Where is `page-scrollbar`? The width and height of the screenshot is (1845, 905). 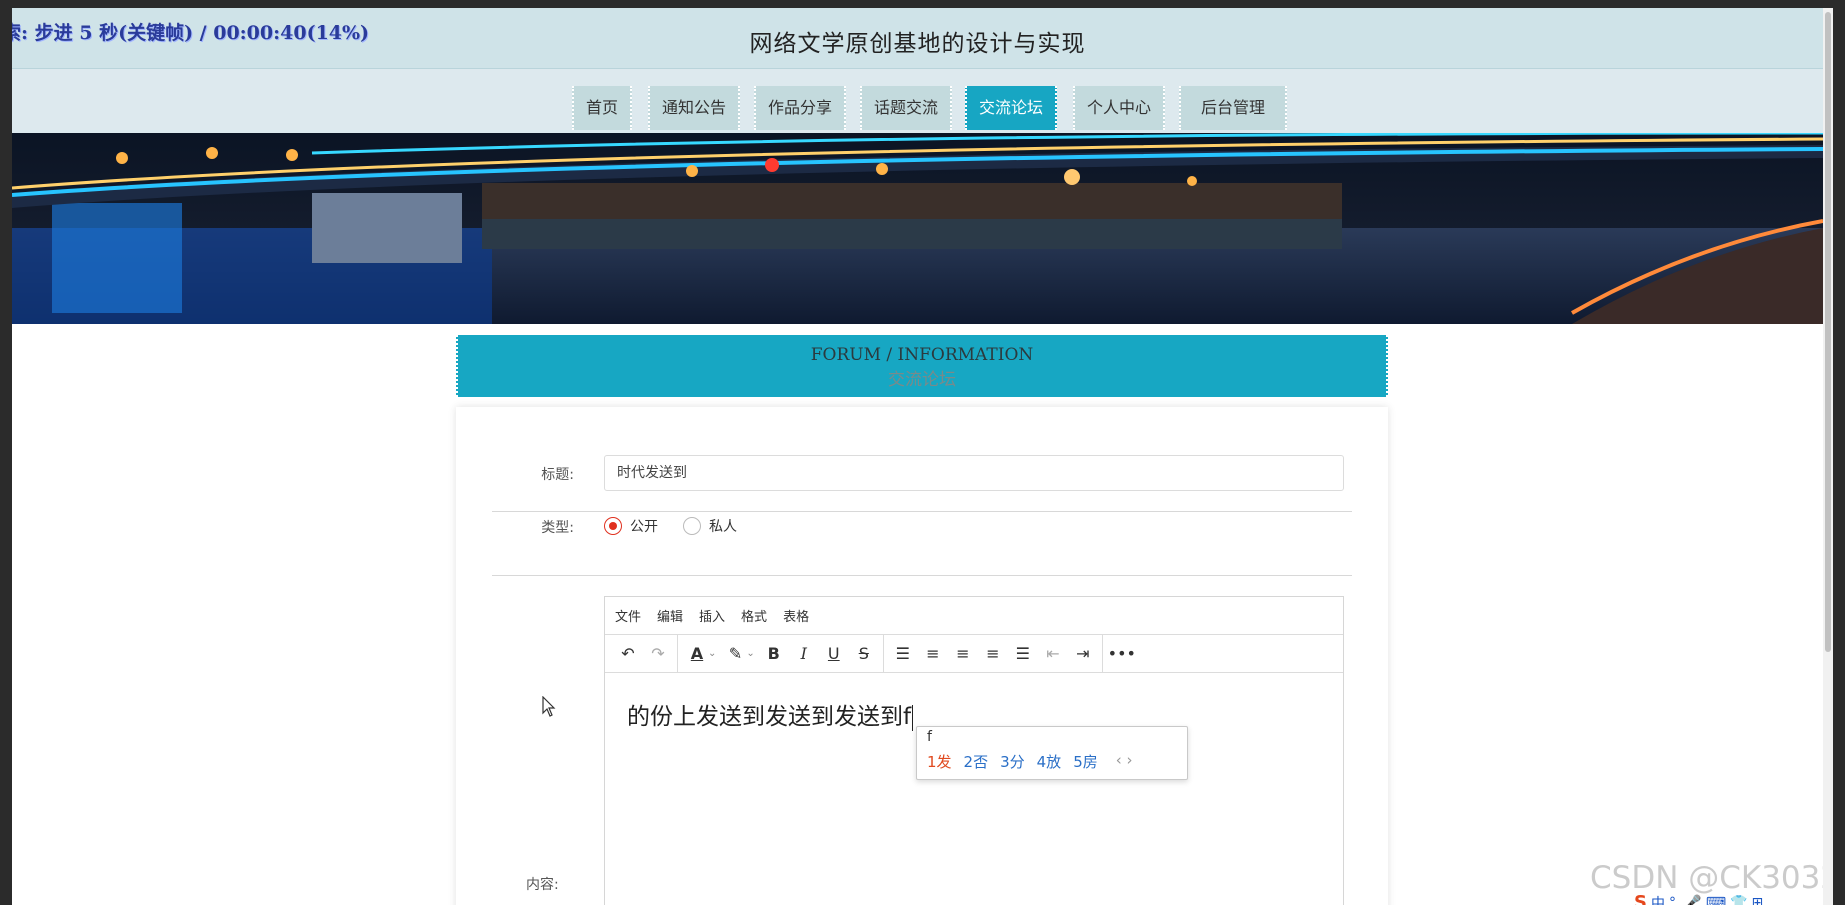
page-scrollbar is located at coordinates (1828, 456).